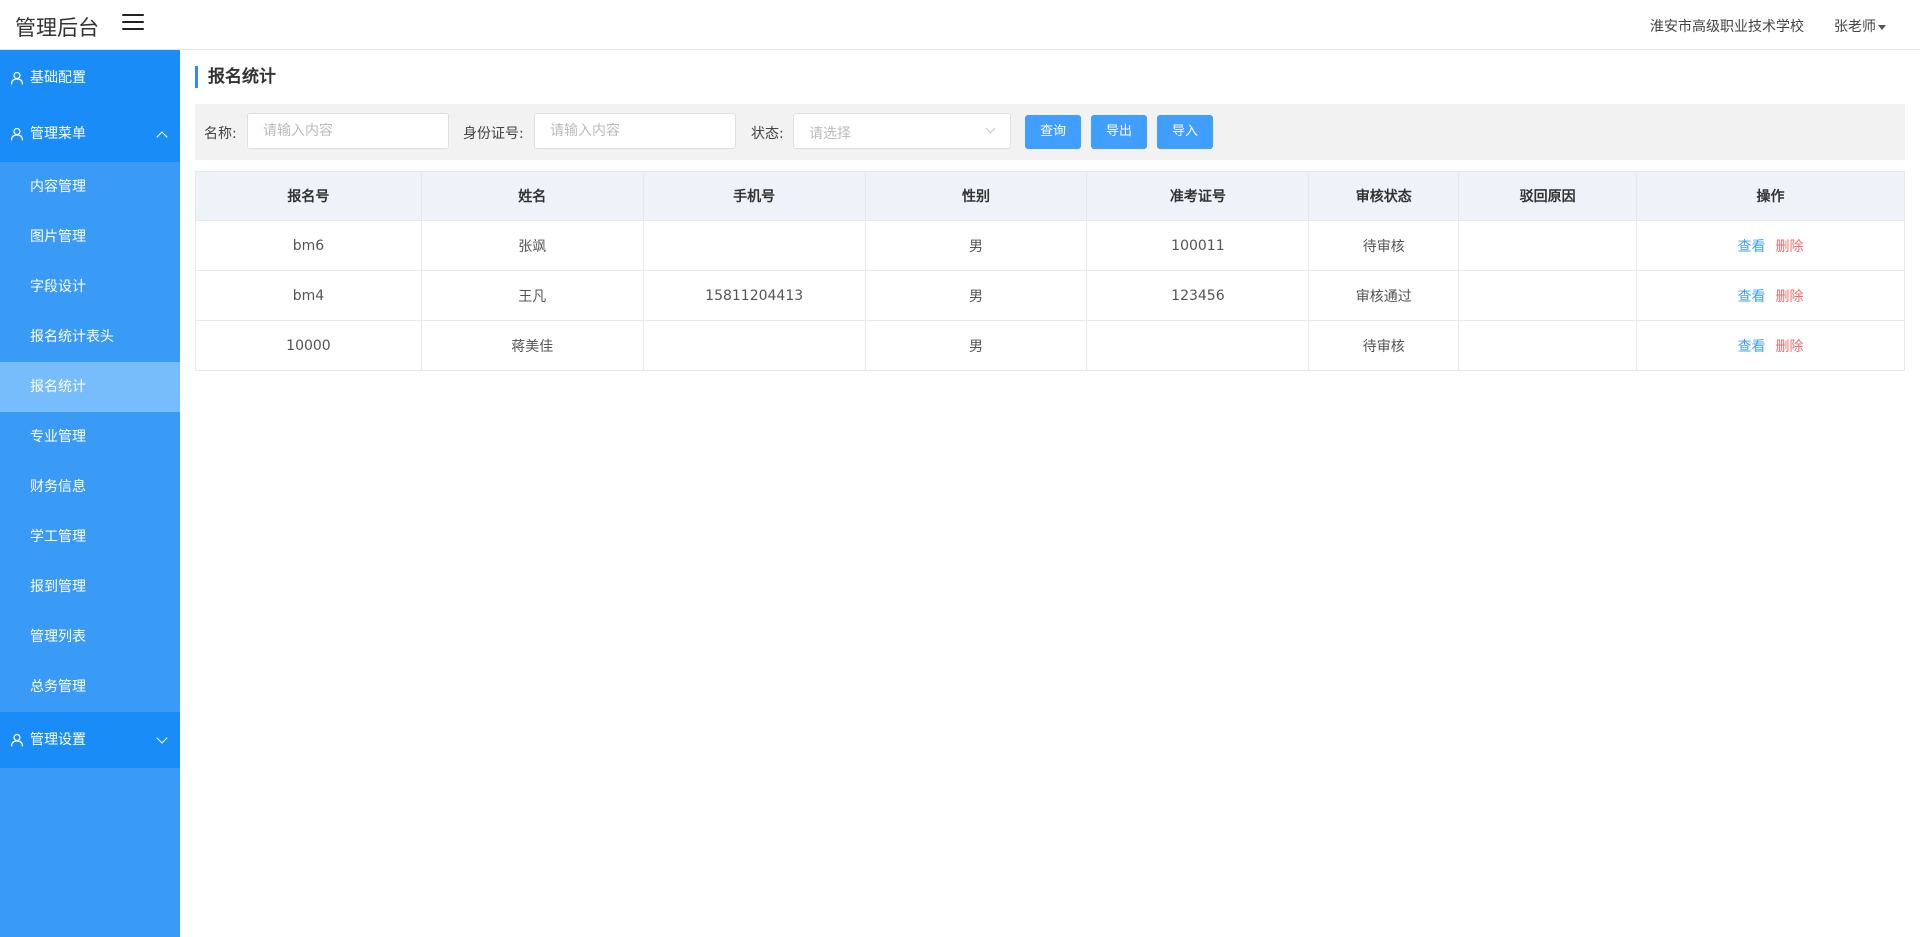  Describe the element at coordinates (976, 196) in the screenshot. I see `column-header: 性别` at that location.